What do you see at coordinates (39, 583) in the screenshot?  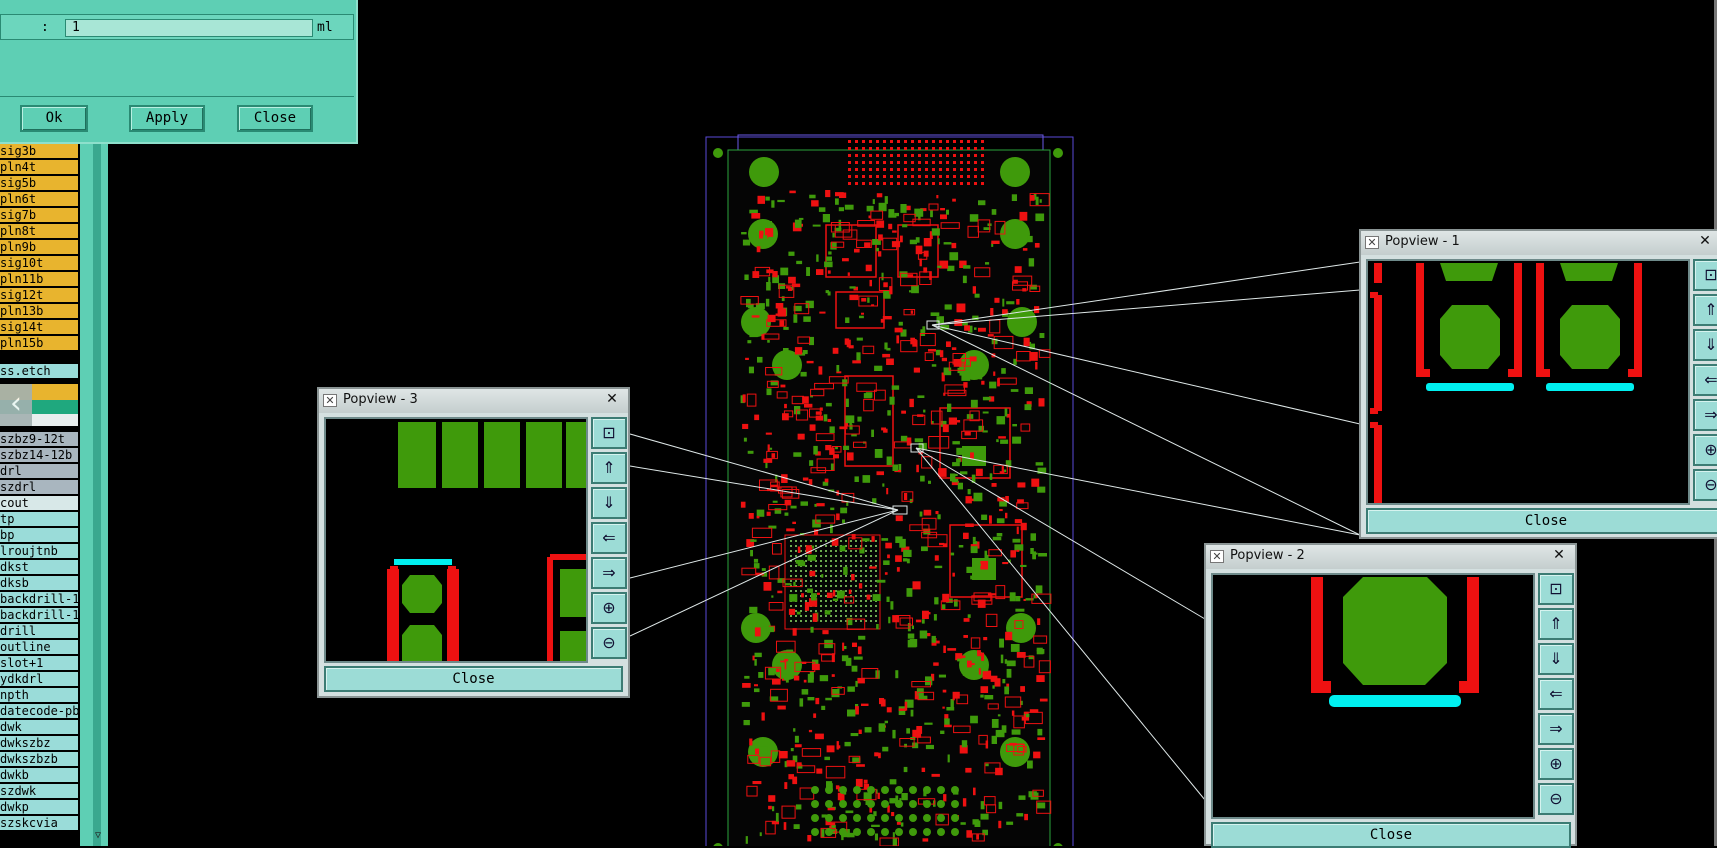 I see `layer-item: dksb` at bounding box center [39, 583].